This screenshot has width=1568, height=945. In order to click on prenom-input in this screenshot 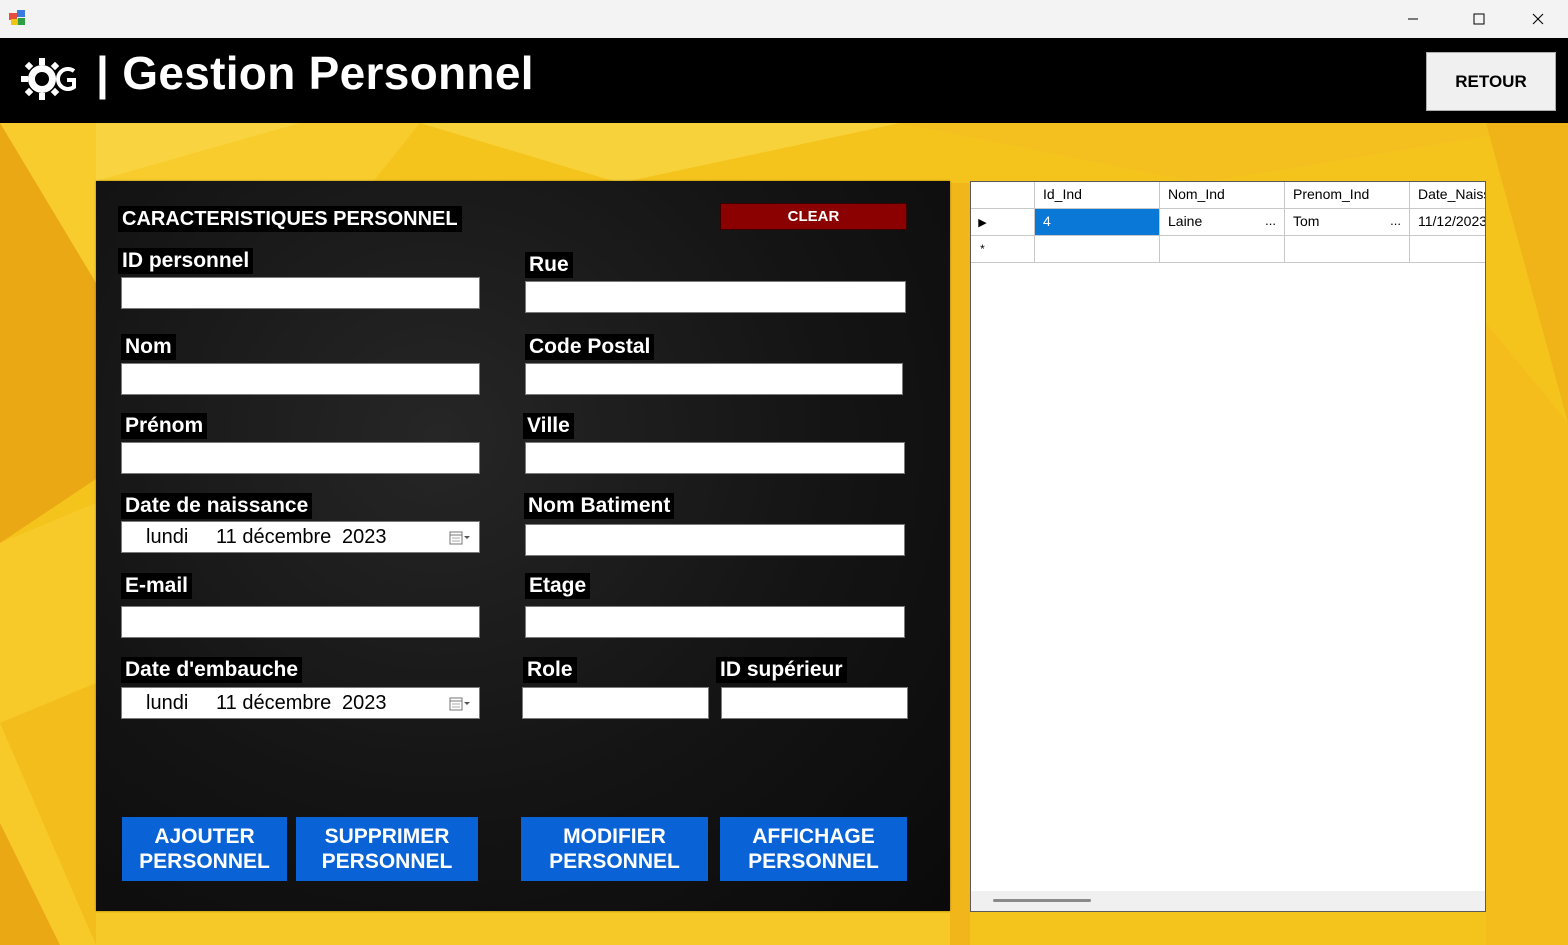, I will do `click(300, 458)`.